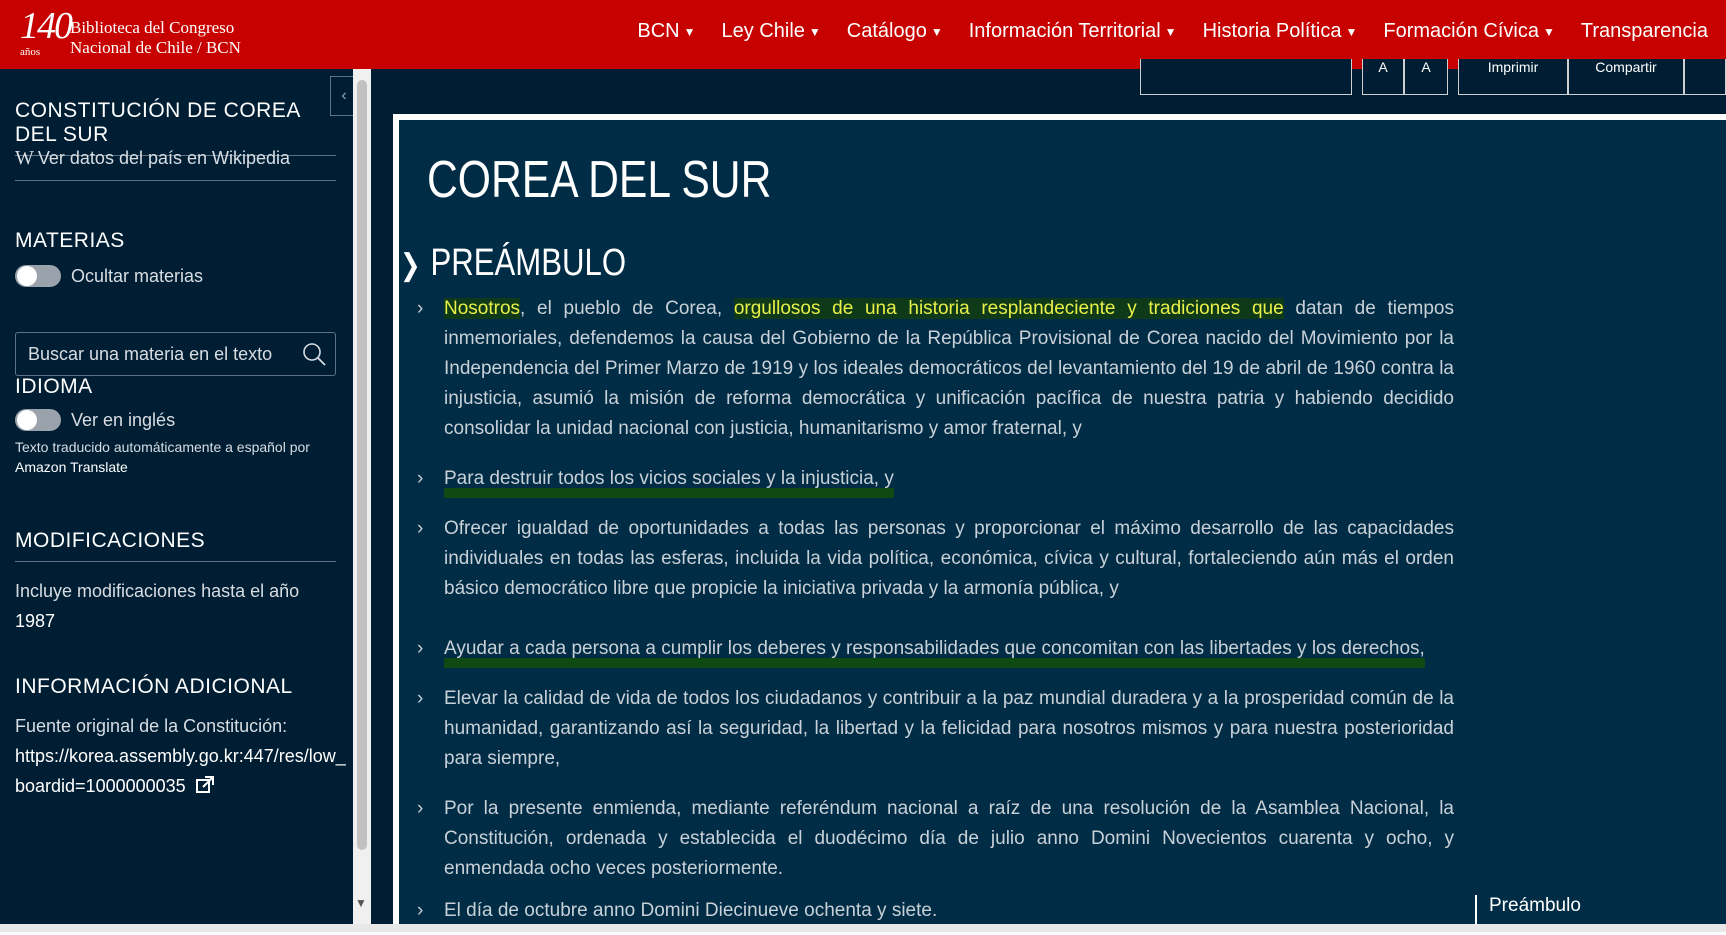 The height and width of the screenshot is (935, 1726). What do you see at coordinates (152, 27) in the screenshot?
I see `logo-line1: Biblioteca del Congreso` at bounding box center [152, 27].